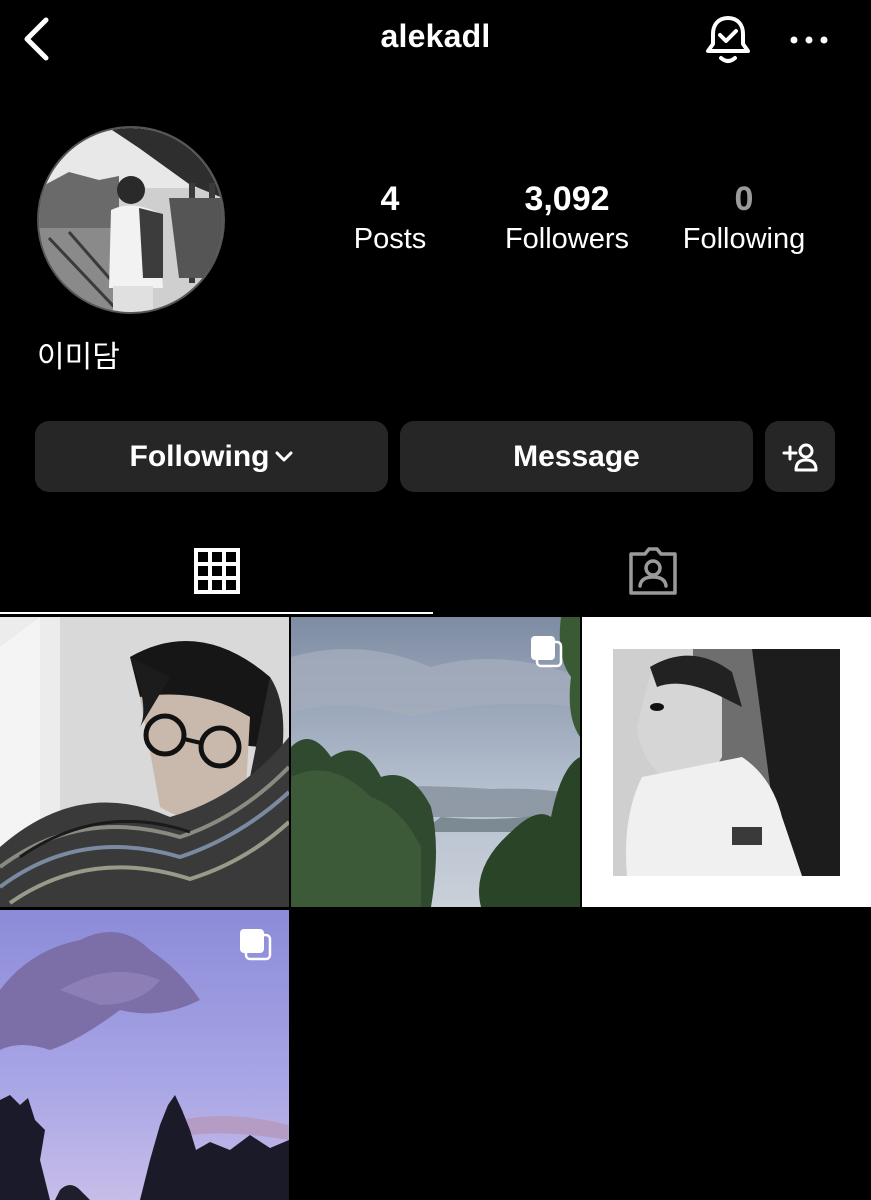 The height and width of the screenshot is (1200, 871). I want to click on profile-tabs, so click(435, 572).